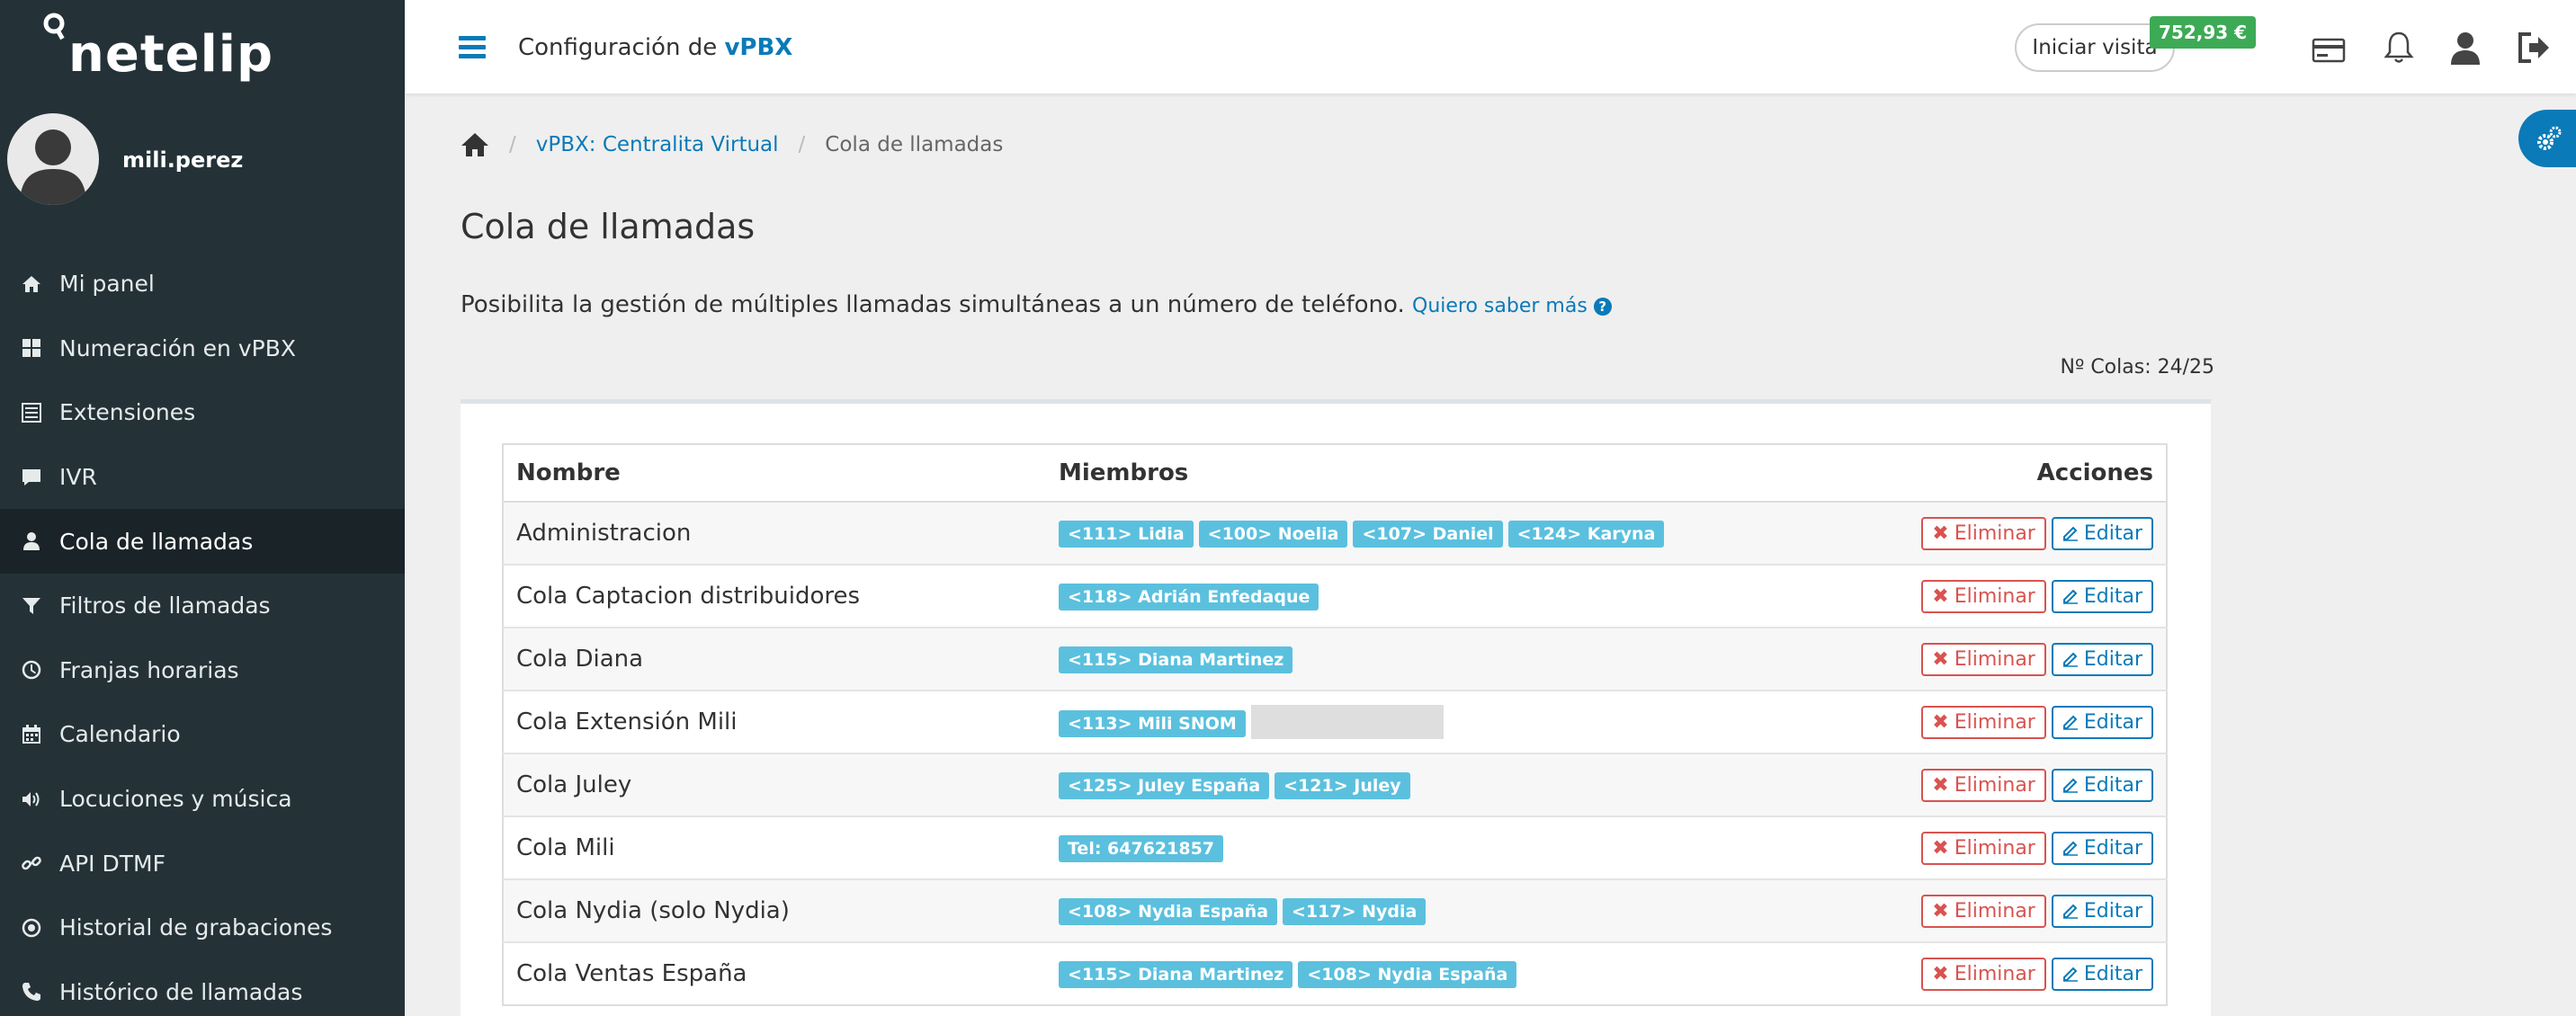 The width and height of the screenshot is (2576, 1016). Describe the element at coordinates (177, 348) in the screenshot. I see `sidebar-item-label: Numeración en vPBX` at that location.